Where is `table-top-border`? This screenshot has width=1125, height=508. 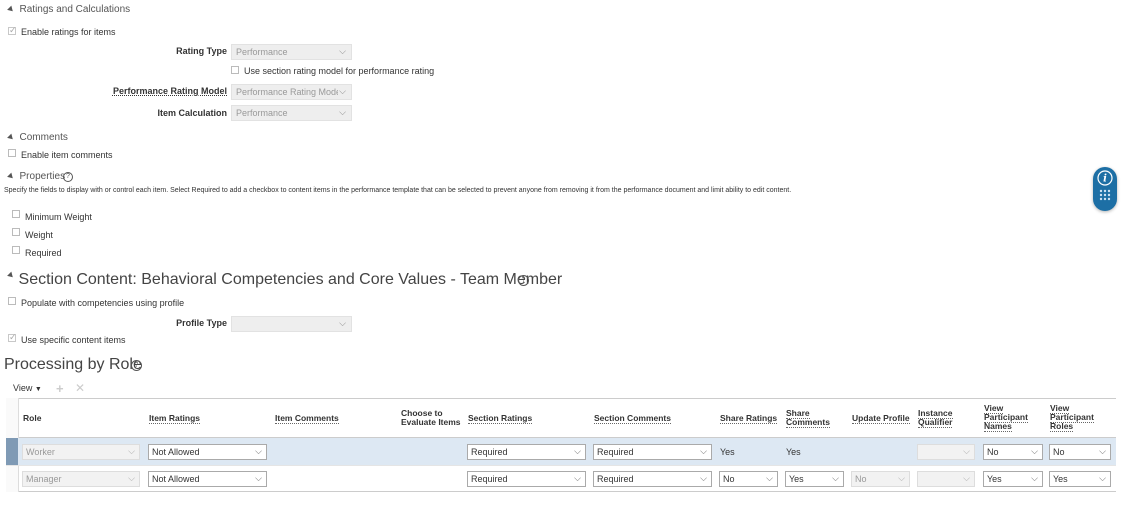
table-top-border is located at coordinates (561, 398).